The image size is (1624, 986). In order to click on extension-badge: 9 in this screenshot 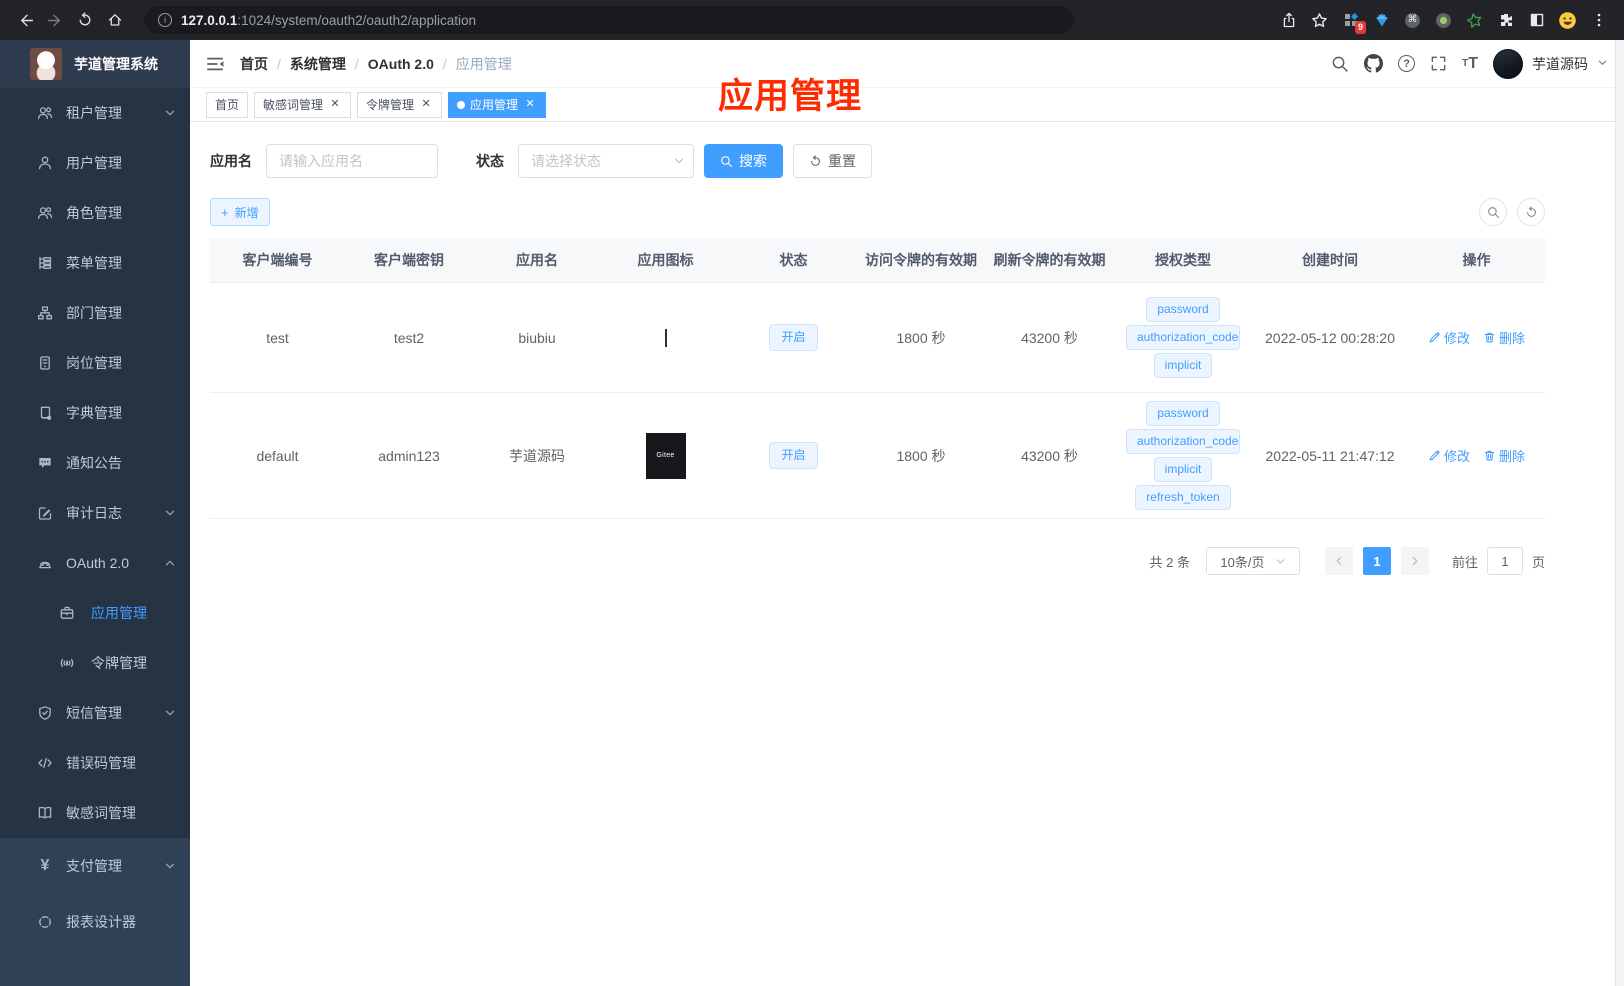, I will do `click(1360, 27)`.